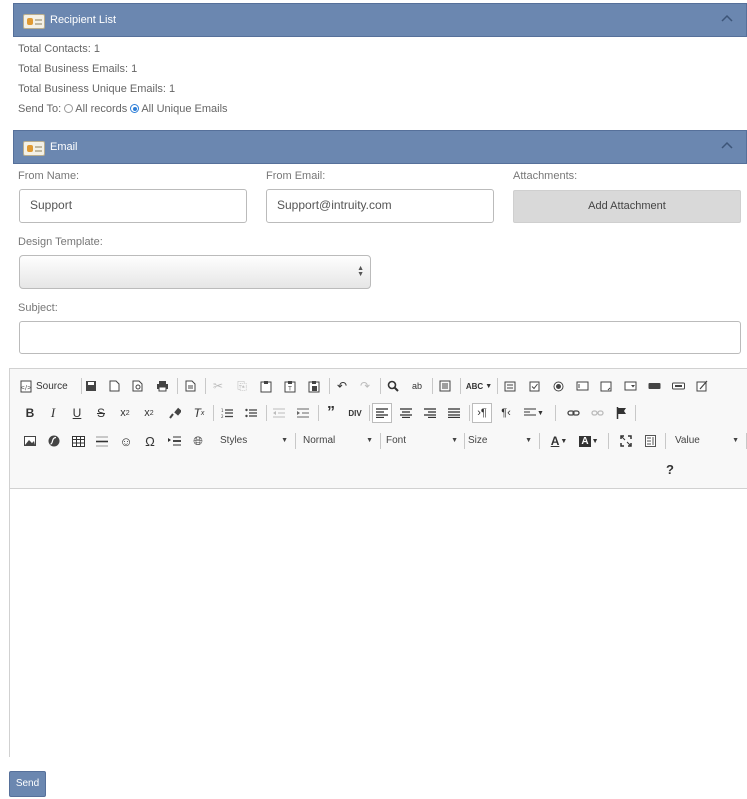 The width and height of the screenshot is (747, 799). I want to click on preview-icon, so click(138, 386).